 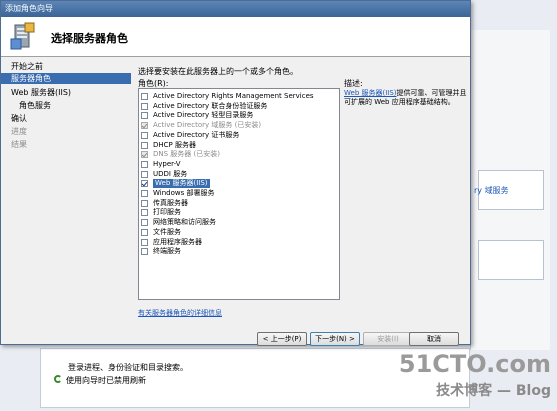 I want to click on role-label: Active Directory 证书服务, so click(x=196, y=134).